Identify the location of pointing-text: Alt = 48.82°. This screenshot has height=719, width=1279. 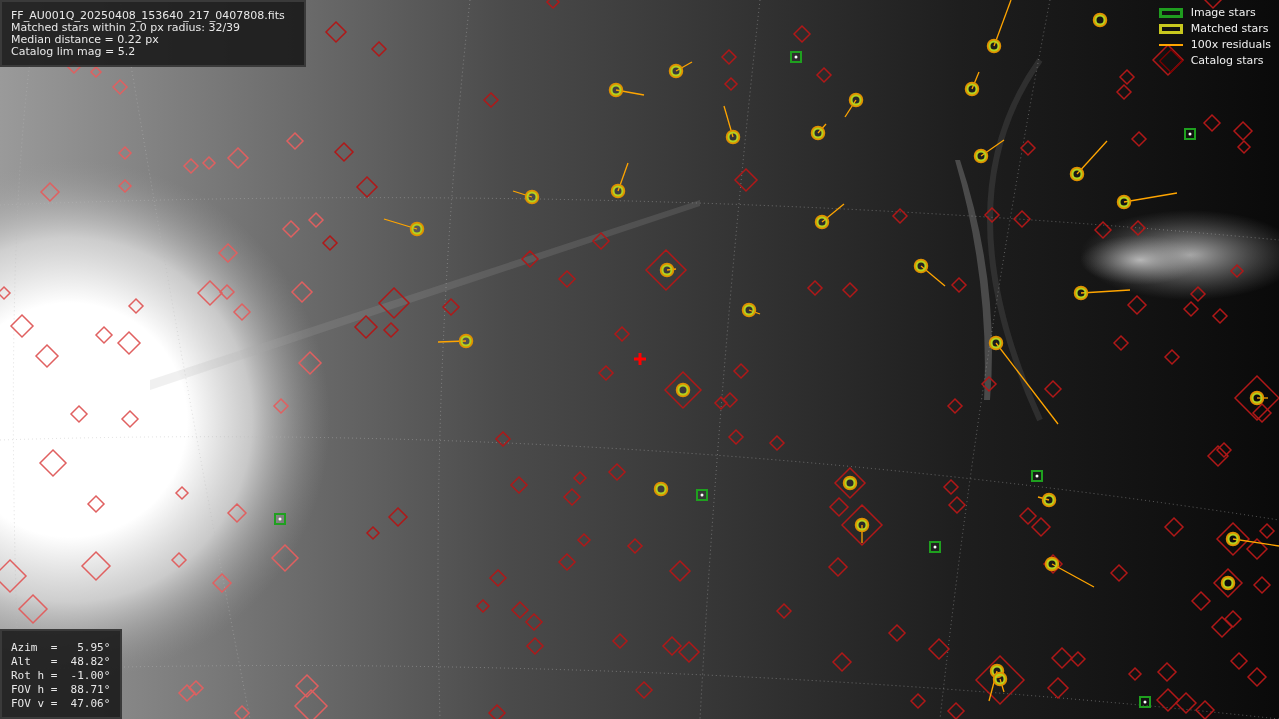
(61, 662).